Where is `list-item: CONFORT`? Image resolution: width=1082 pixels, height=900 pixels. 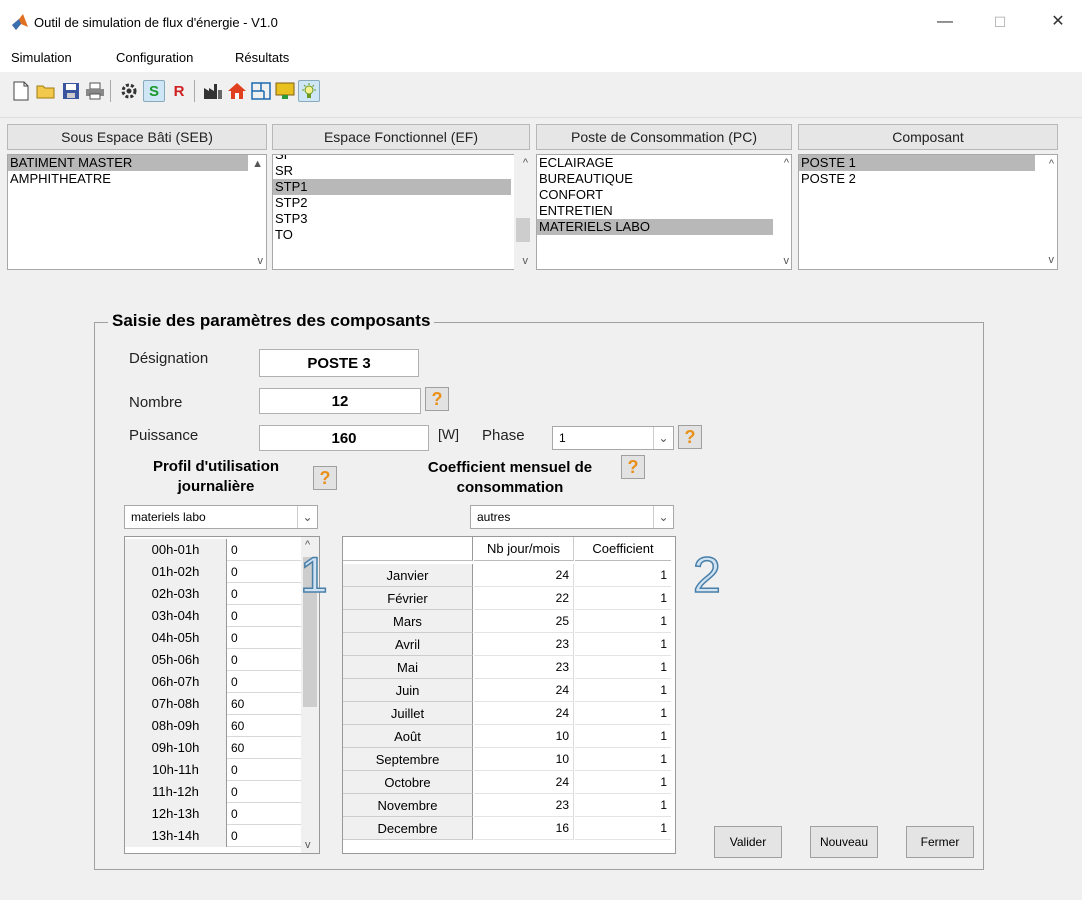
list-item: CONFORT is located at coordinates (664, 195).